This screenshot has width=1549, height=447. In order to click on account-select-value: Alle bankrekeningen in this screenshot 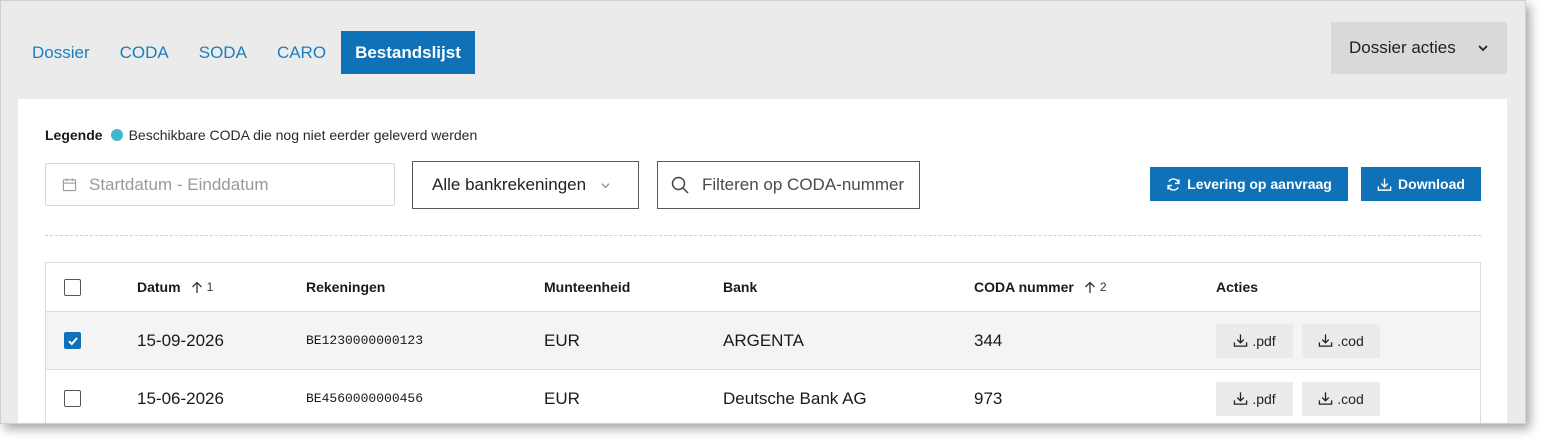, I will do `click(509, 184)`.